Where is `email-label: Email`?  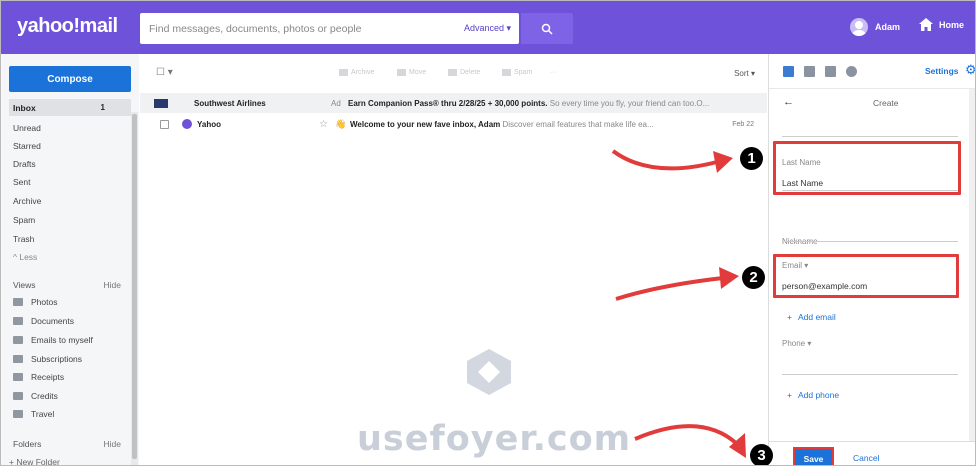
email-label: Email is located at coordinates (792, 265).